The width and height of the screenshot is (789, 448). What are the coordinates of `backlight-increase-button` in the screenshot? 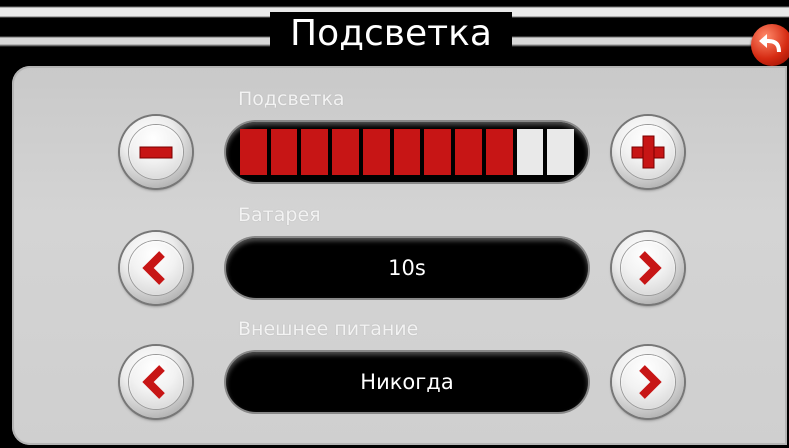 It's located at (648, 152).